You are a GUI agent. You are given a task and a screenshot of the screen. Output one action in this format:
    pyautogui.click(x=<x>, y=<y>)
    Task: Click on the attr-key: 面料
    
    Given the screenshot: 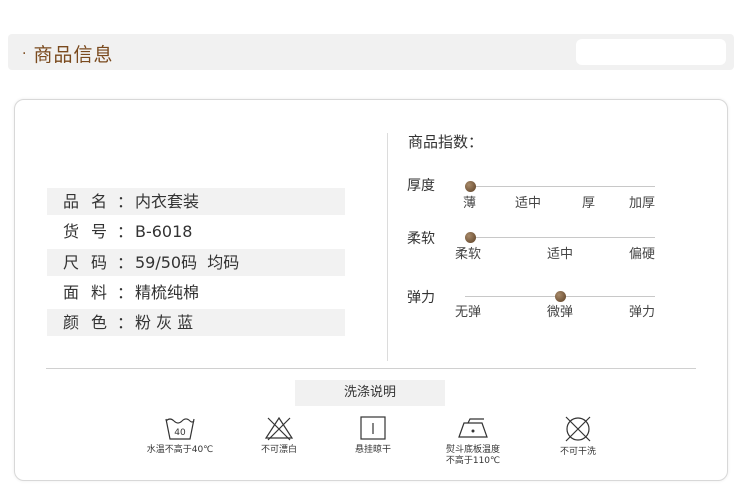 What is the action you would take?
    pyautogui.click(x=91, y=292)
    